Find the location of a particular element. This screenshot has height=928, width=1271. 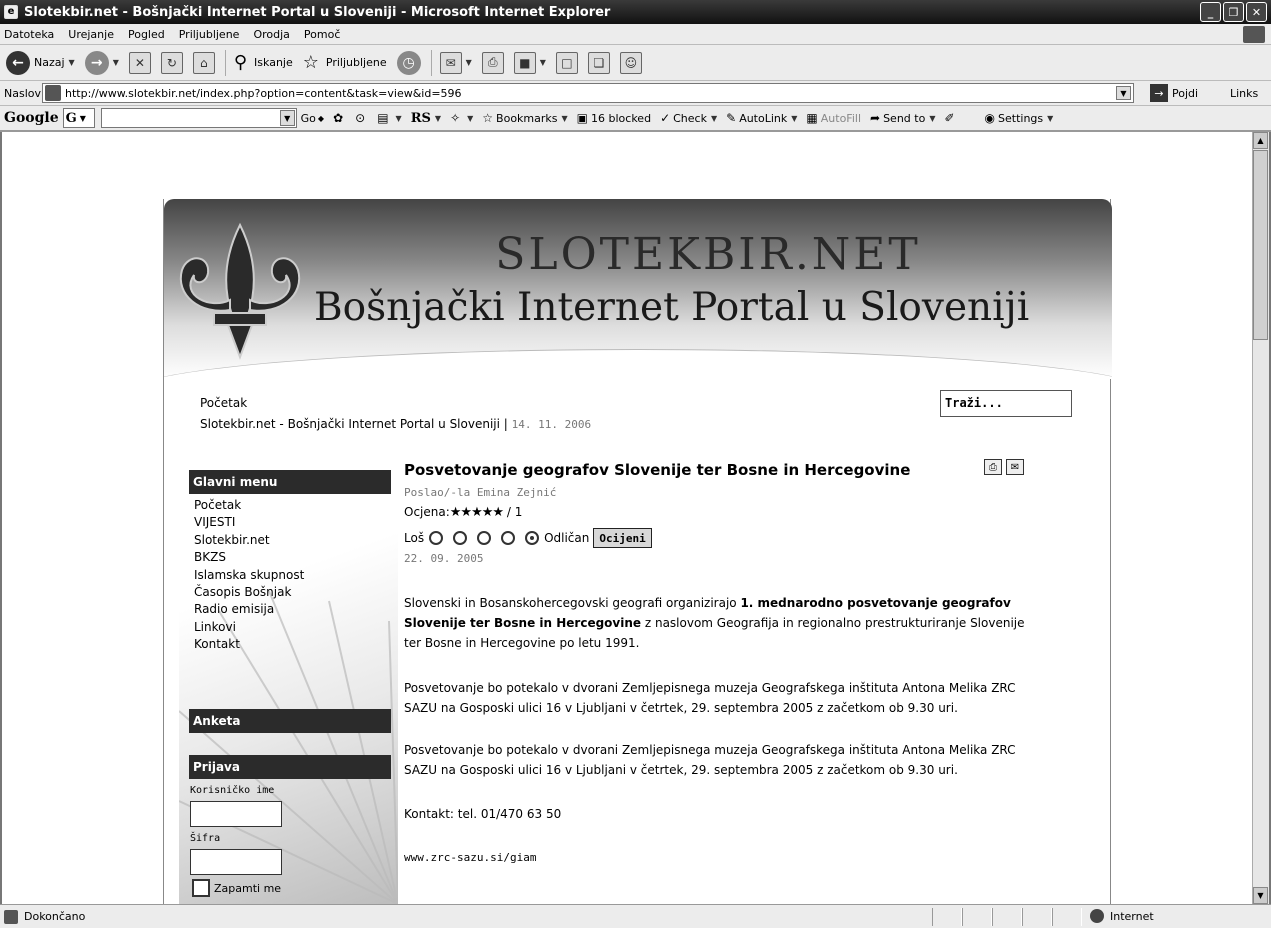

highlight-button: ✐ is located at coordinates (950, 118).